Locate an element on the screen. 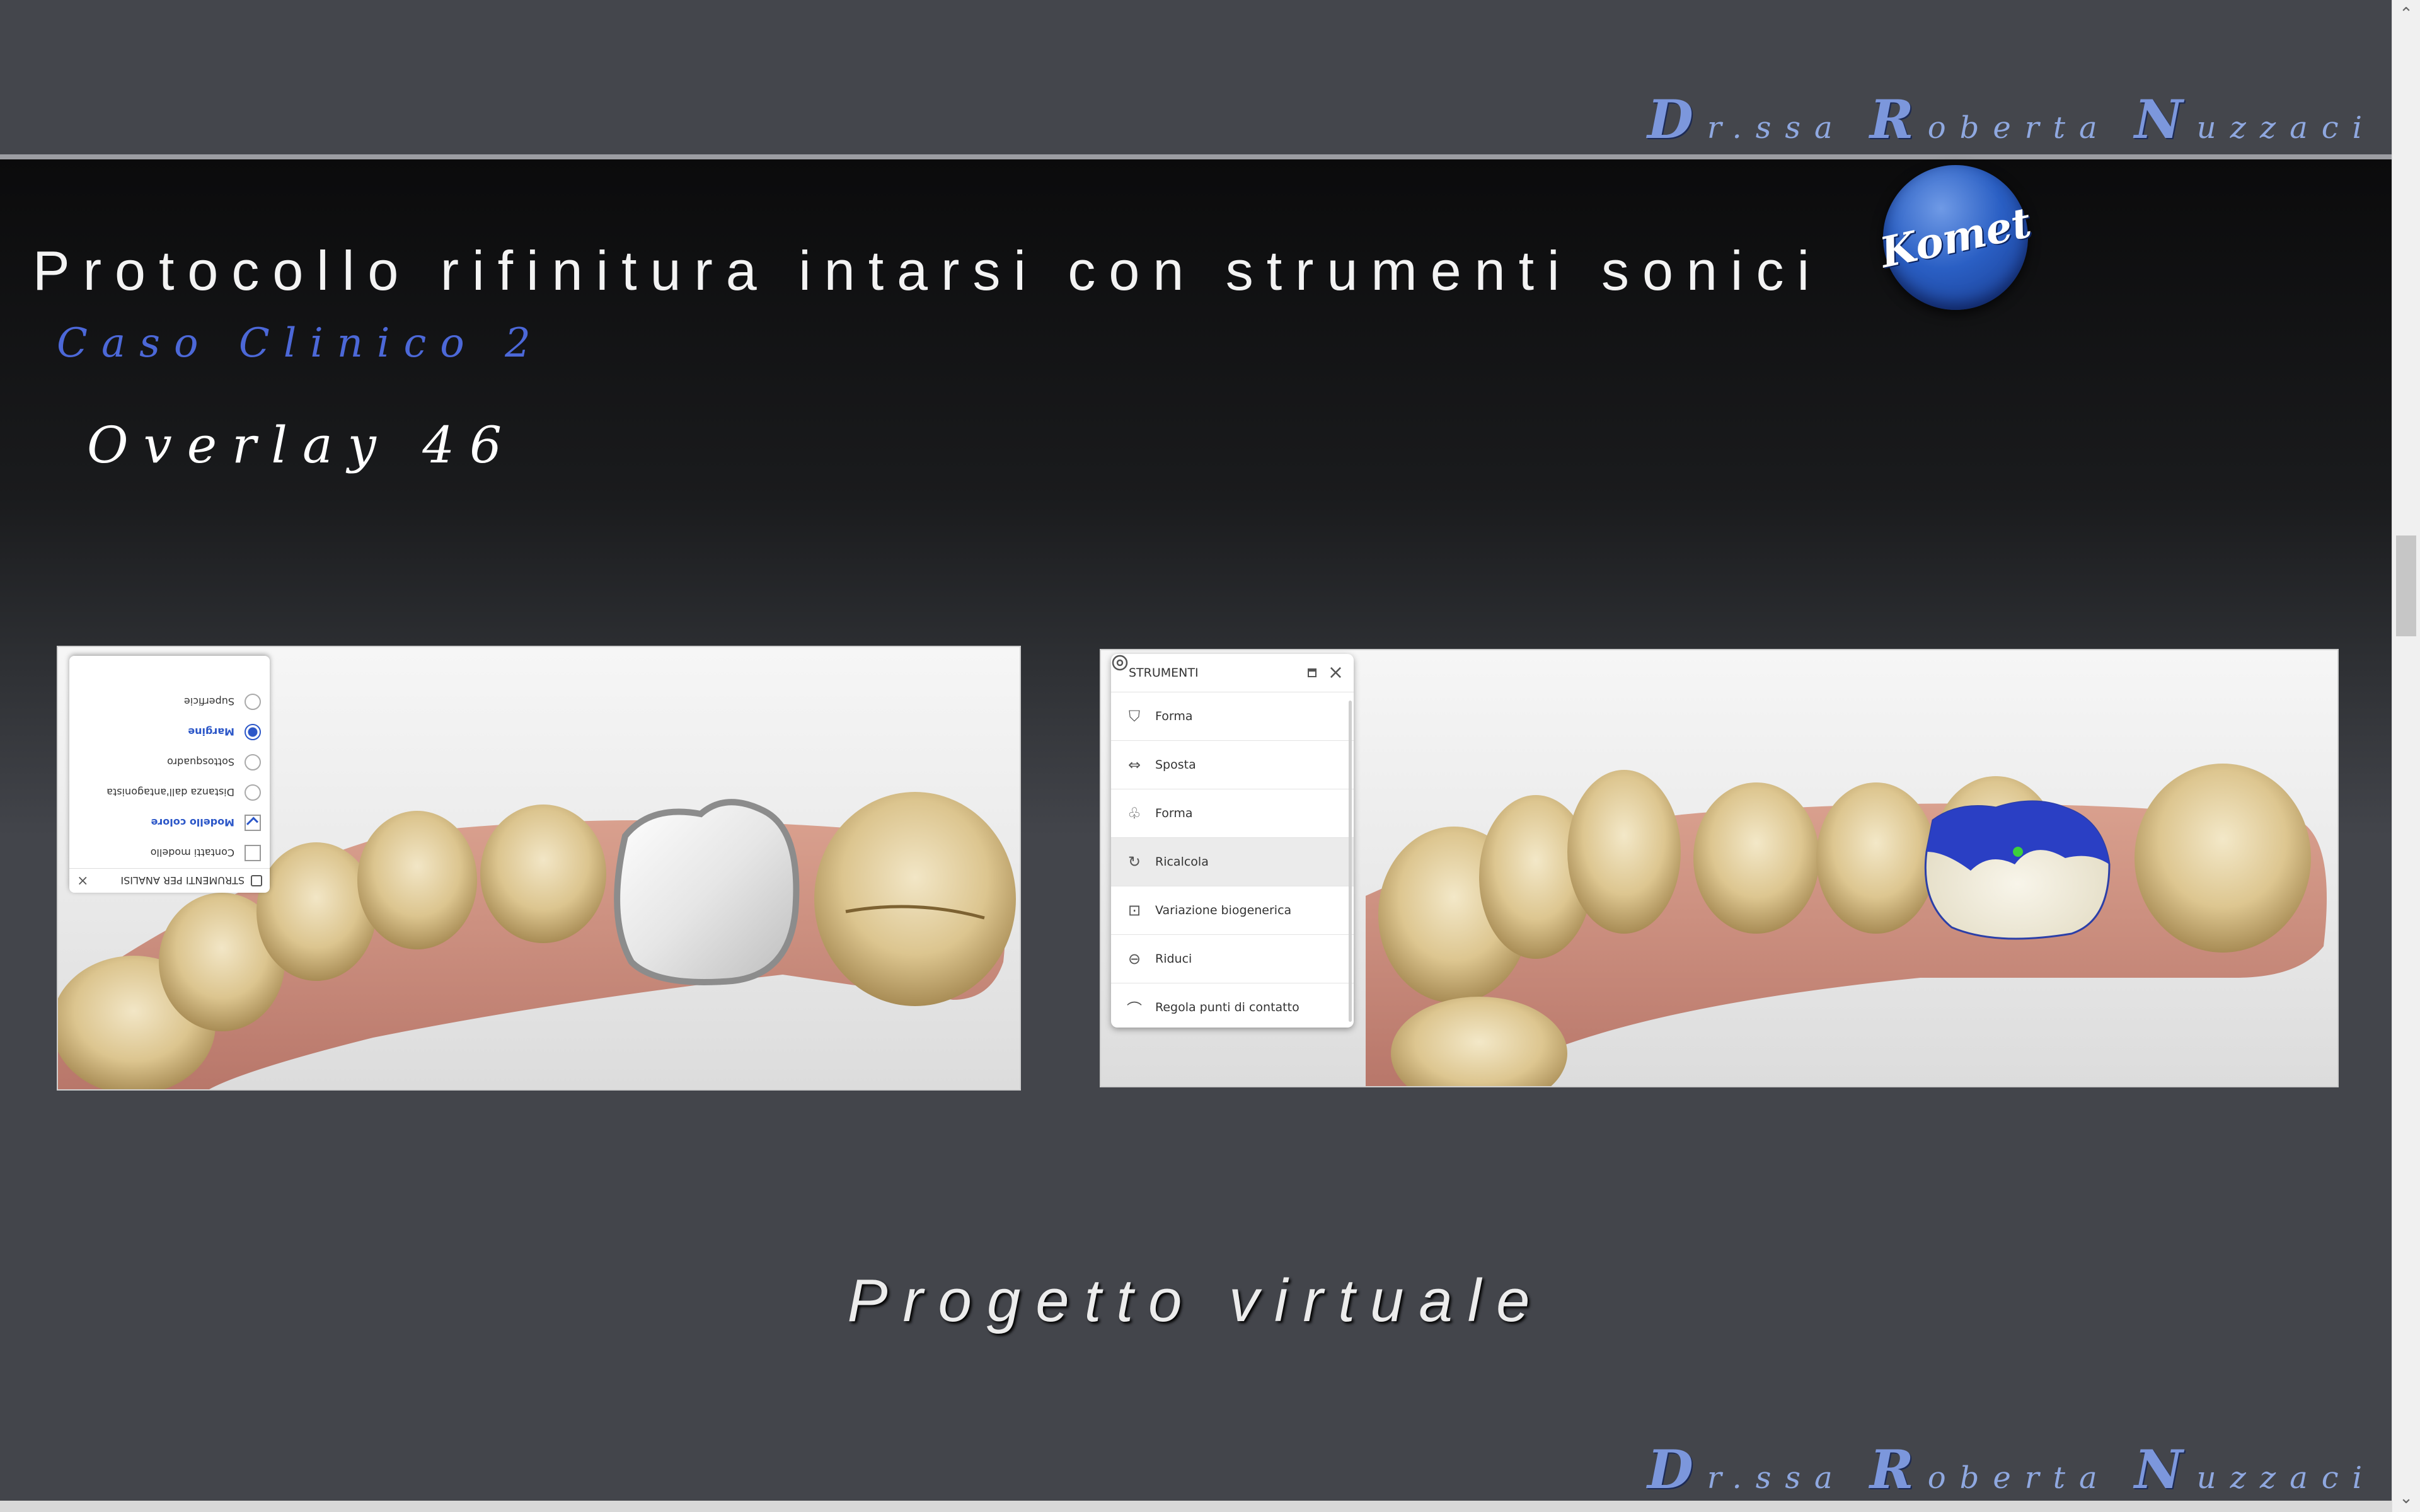 The width and height of the screenshot is (2420, 1512). logo-text: Komet is located at coordinates (1956, 237).